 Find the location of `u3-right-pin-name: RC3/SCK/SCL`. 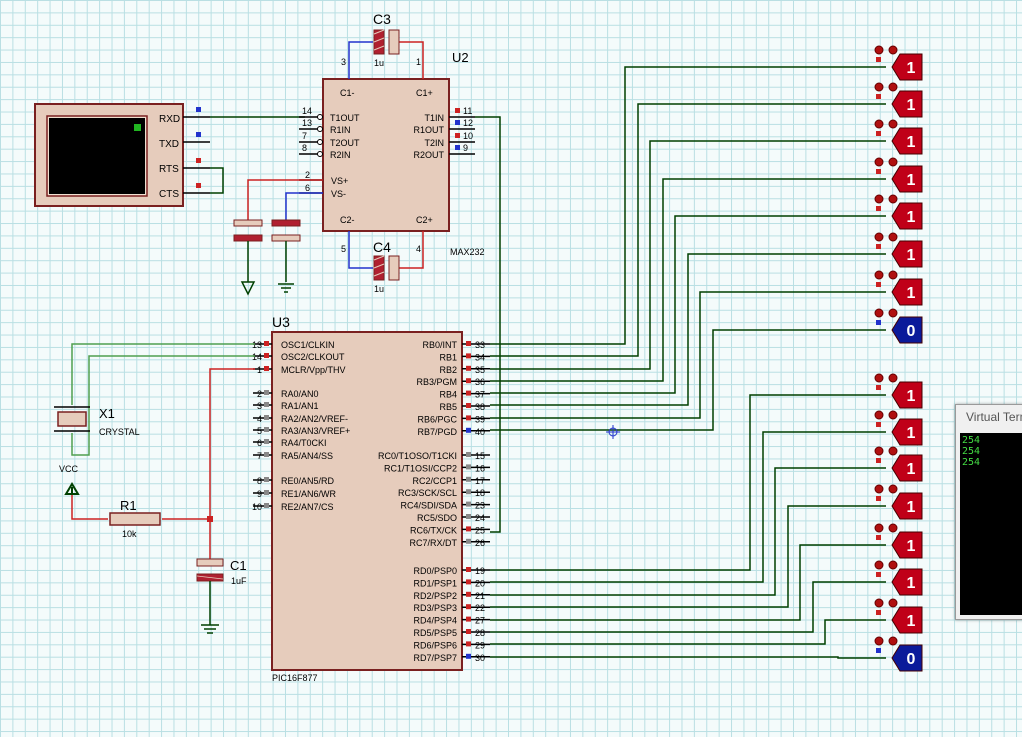

u3-right-pin-name: RC3/SCK/SCL is located at coordinates (427, 493).